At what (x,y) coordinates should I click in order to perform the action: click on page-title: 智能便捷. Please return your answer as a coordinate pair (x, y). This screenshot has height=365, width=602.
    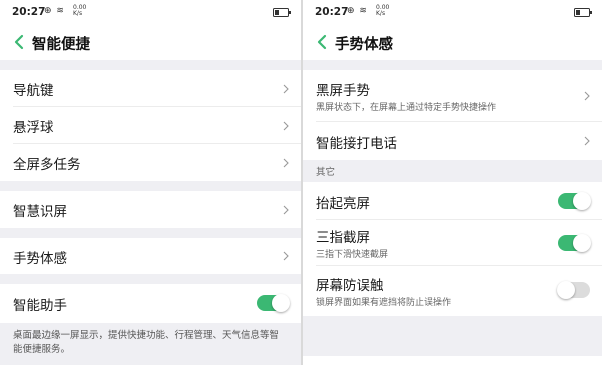
    Looking at the image, I should click on (61, 45).